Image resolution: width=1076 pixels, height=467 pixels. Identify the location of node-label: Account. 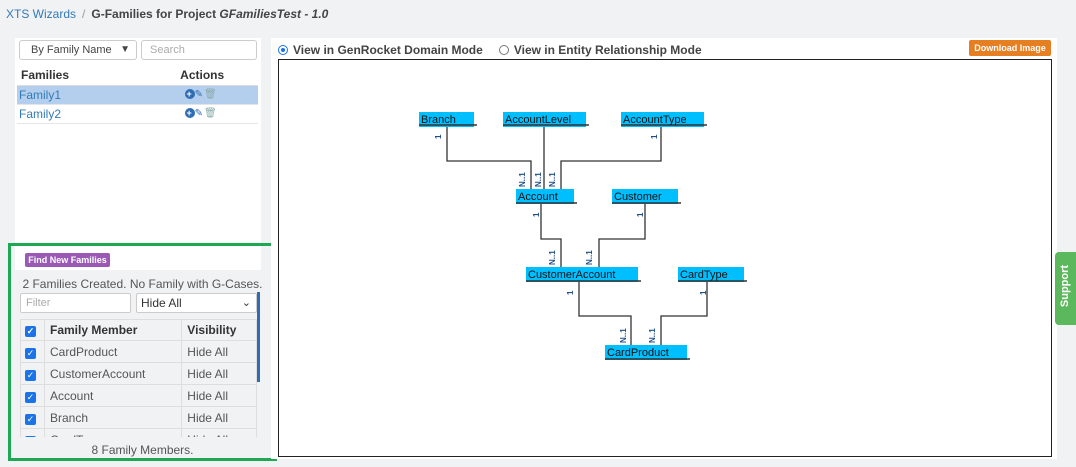
(538, 197).